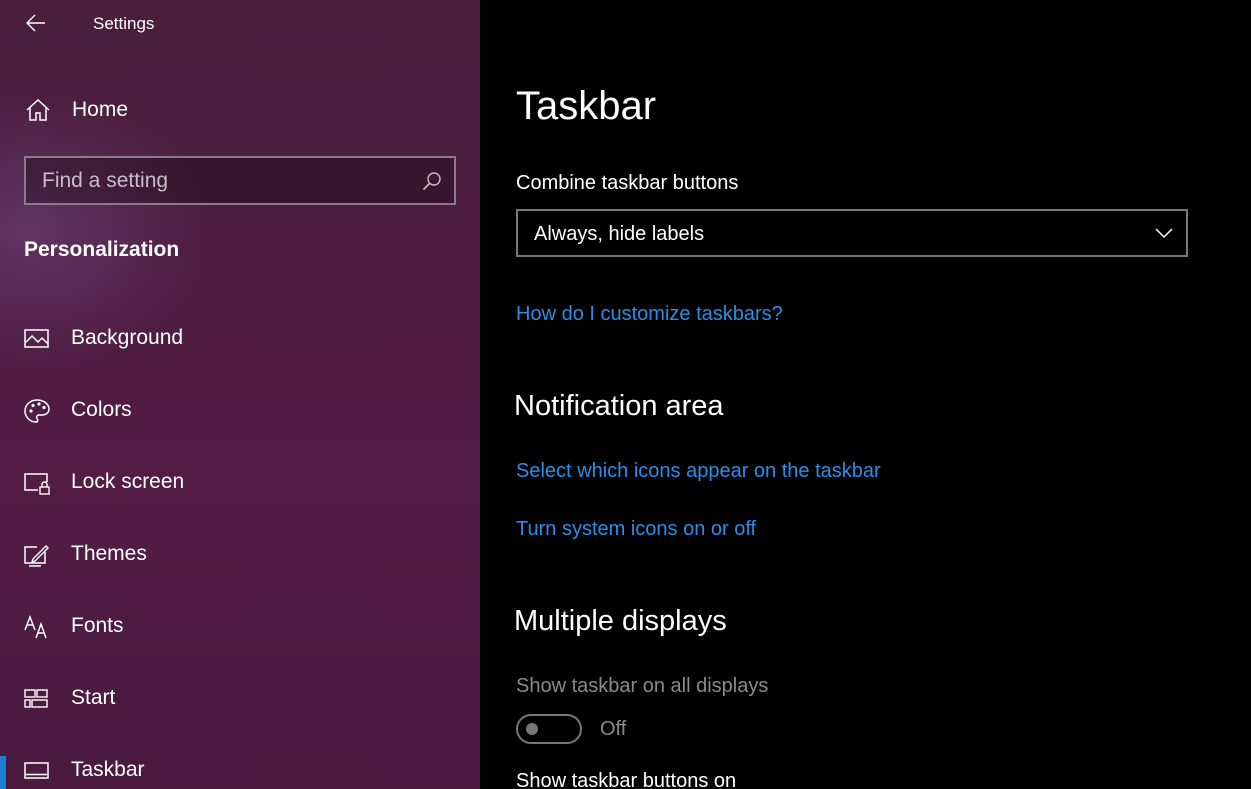 The height and width of the screenshot is (789, 1251). What do you see at coordinates (97, 625) in the screenshot?
I see `sidebar-item-label: Fonts` at bounding box center [97, 625].